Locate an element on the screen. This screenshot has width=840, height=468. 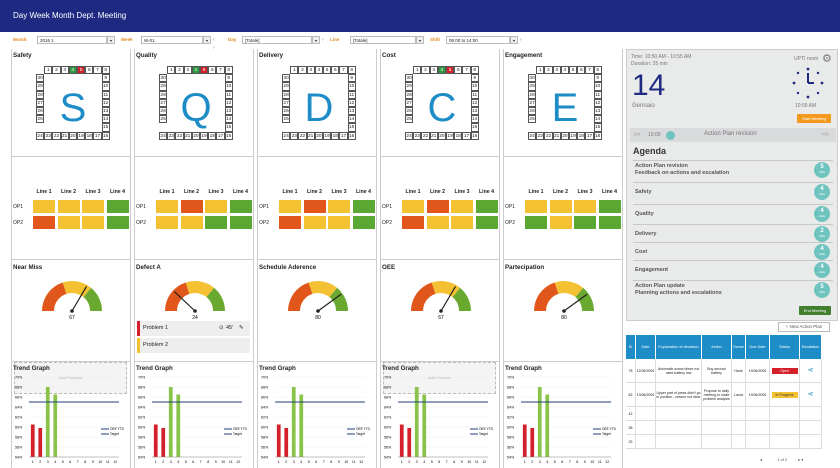
end-meeting-button: End Meeting is located at coordinates (815, 310).